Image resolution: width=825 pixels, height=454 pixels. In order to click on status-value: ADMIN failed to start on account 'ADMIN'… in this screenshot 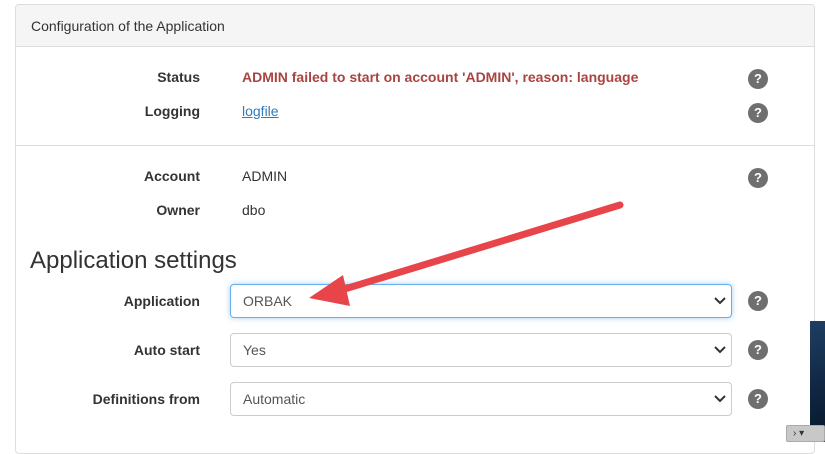, I will do `click(440, 77)`.